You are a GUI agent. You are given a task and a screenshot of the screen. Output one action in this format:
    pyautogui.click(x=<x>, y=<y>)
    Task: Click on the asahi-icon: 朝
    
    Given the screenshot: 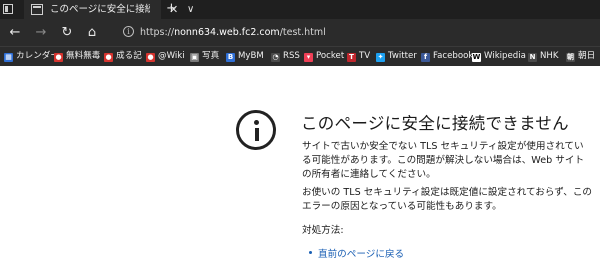 What is the action you would take?
    pyautogui.click(x=570, y=57)
    